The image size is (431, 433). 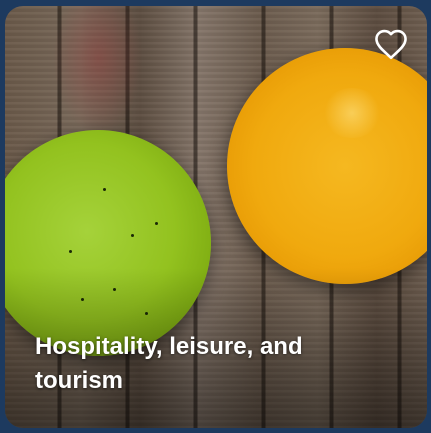 I want to click on table-stain, so click(x=98, y=71).